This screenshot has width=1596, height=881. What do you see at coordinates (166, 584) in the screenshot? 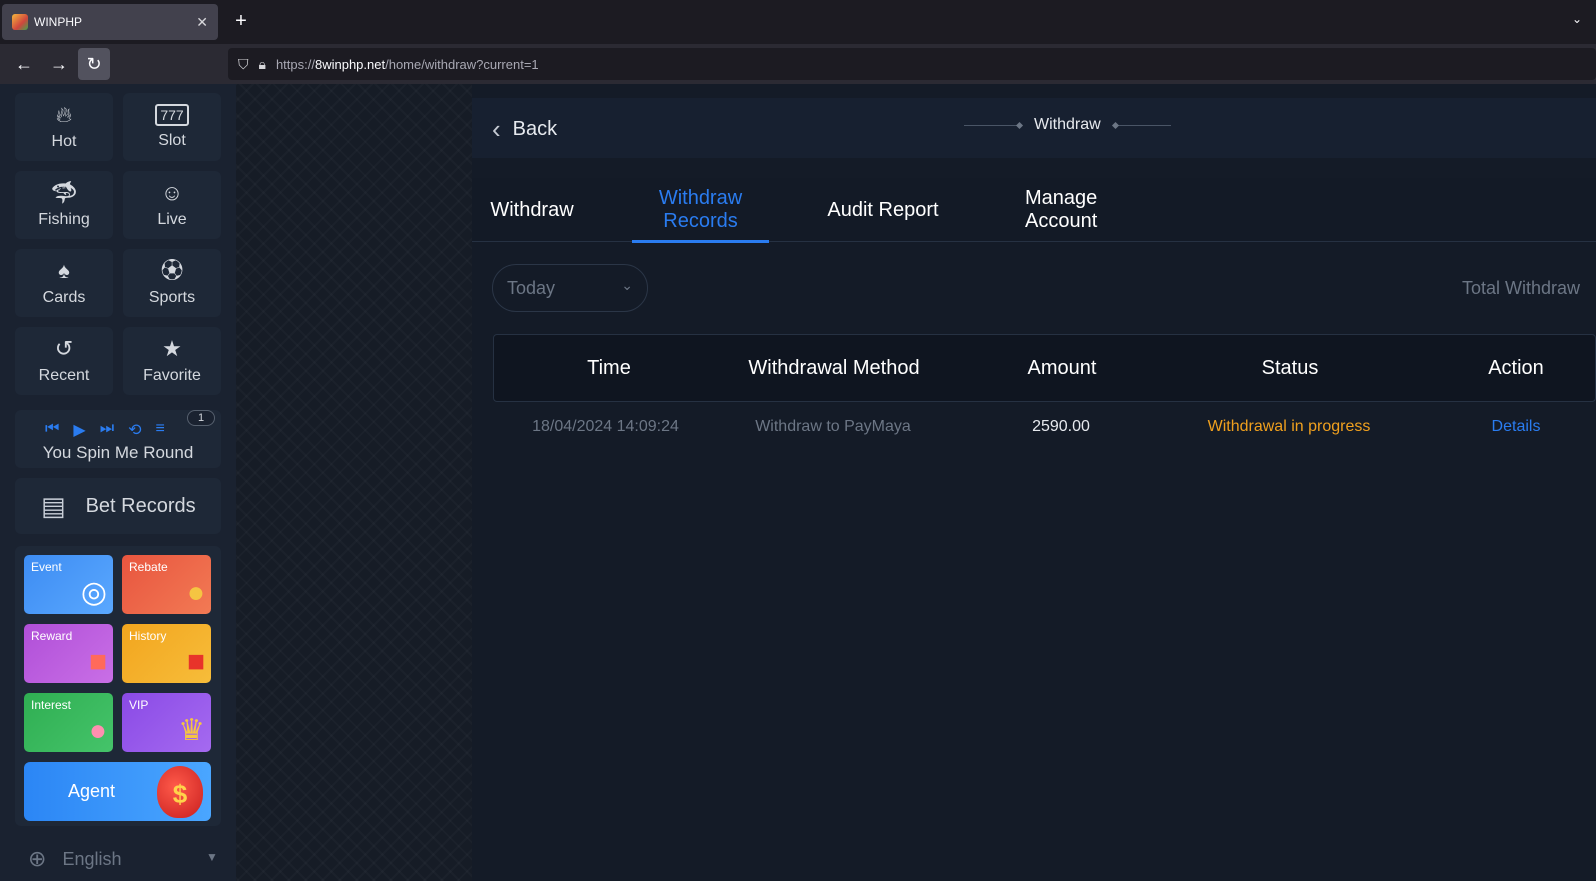
I see `promo-rebate: Rebate ●` at bounding box center [166, 584].